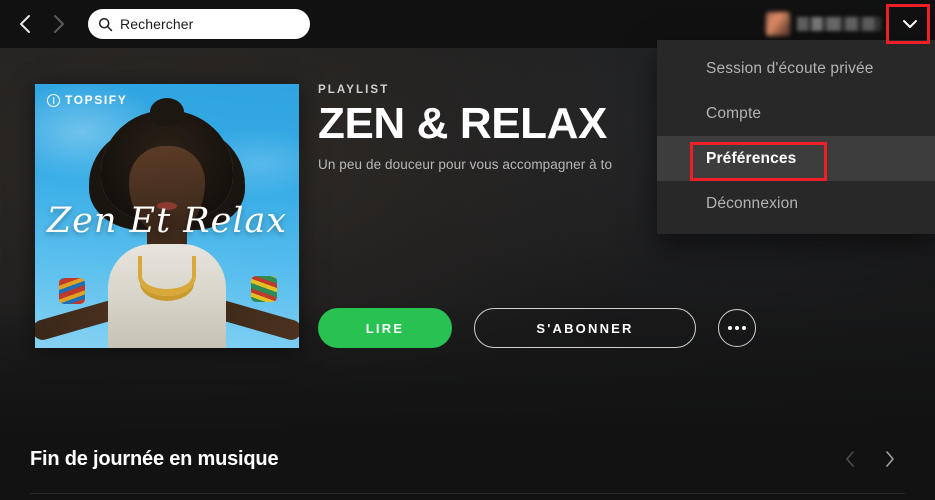 The image size is (935, 500). I want to click on menu-item-preferences: Préférences, so click(796, 158).